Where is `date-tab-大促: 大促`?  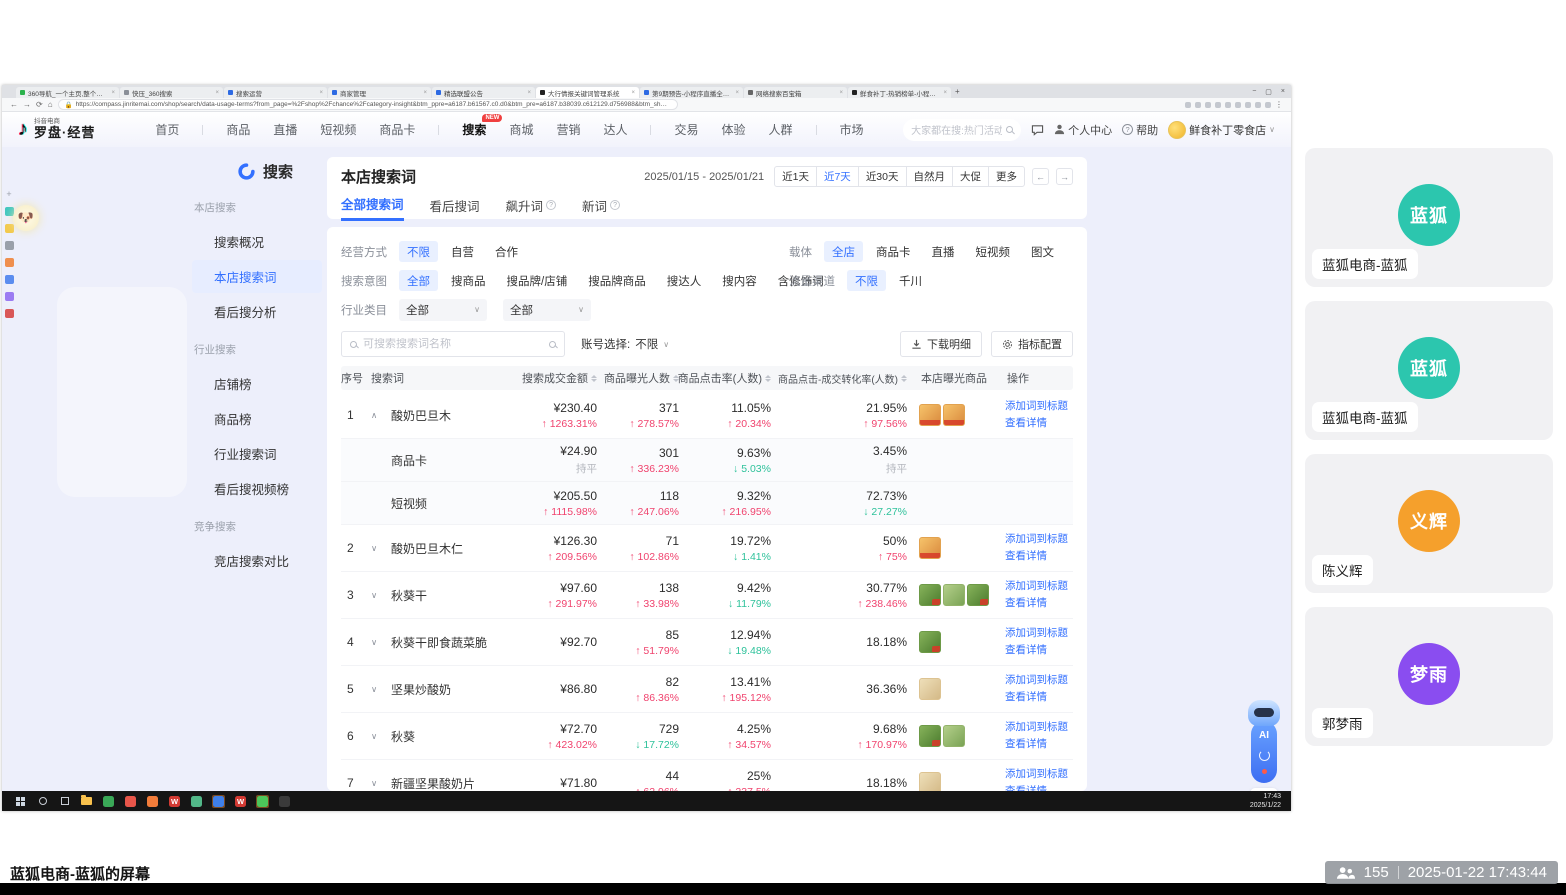 date-tab-大促: 大促 is located at coordinates (970, 176).